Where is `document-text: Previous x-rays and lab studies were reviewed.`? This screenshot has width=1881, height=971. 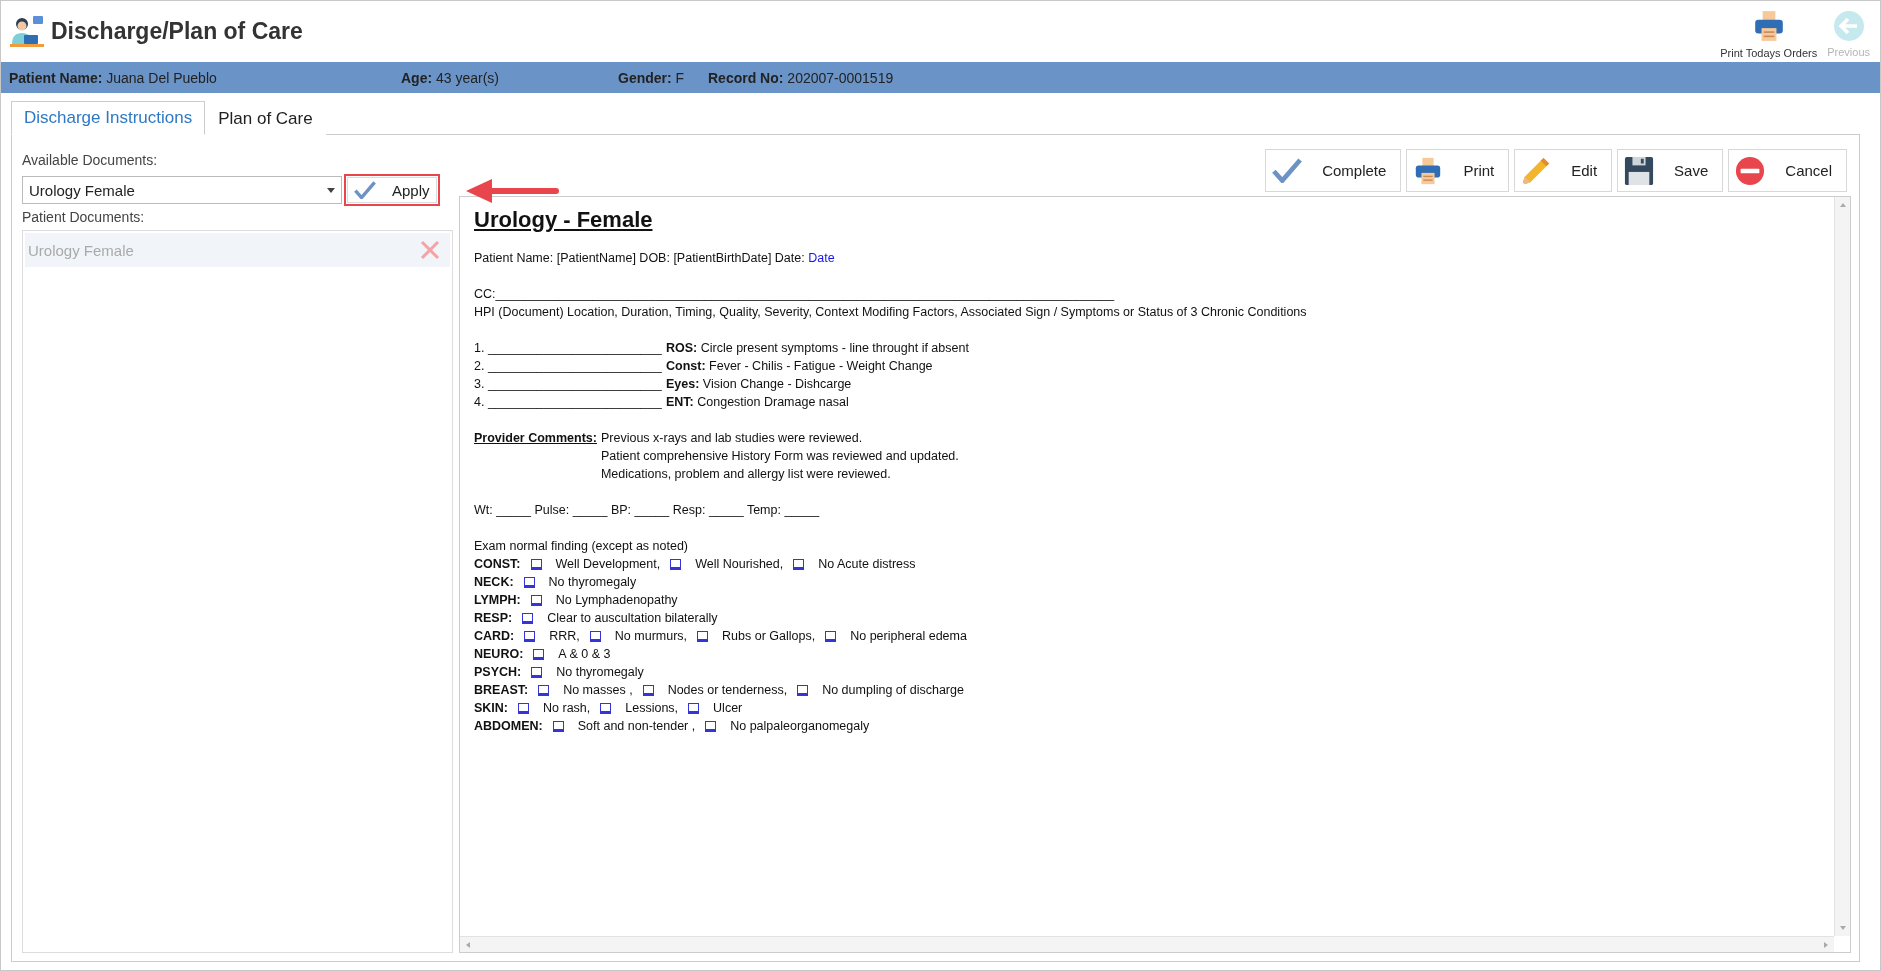 document-text: Previous x-rays and lab studies were reviewed. is located at coordinates (732, 438).